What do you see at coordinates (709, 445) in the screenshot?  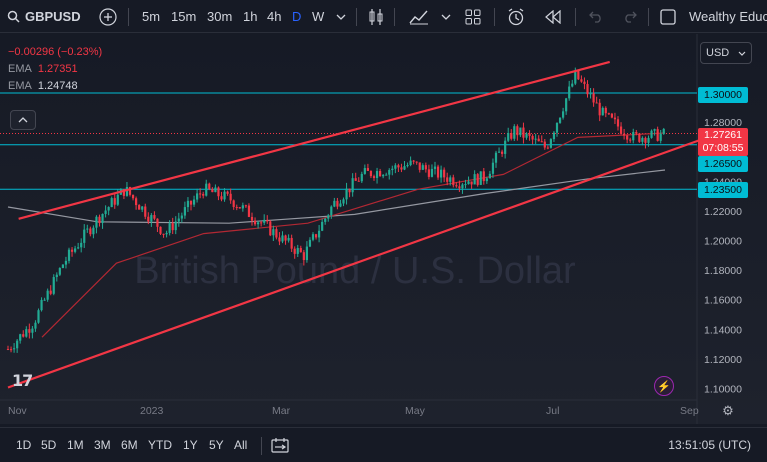 I see `utc-clock: 13:51:05 (UTC)` at bounding box center [709, 445].